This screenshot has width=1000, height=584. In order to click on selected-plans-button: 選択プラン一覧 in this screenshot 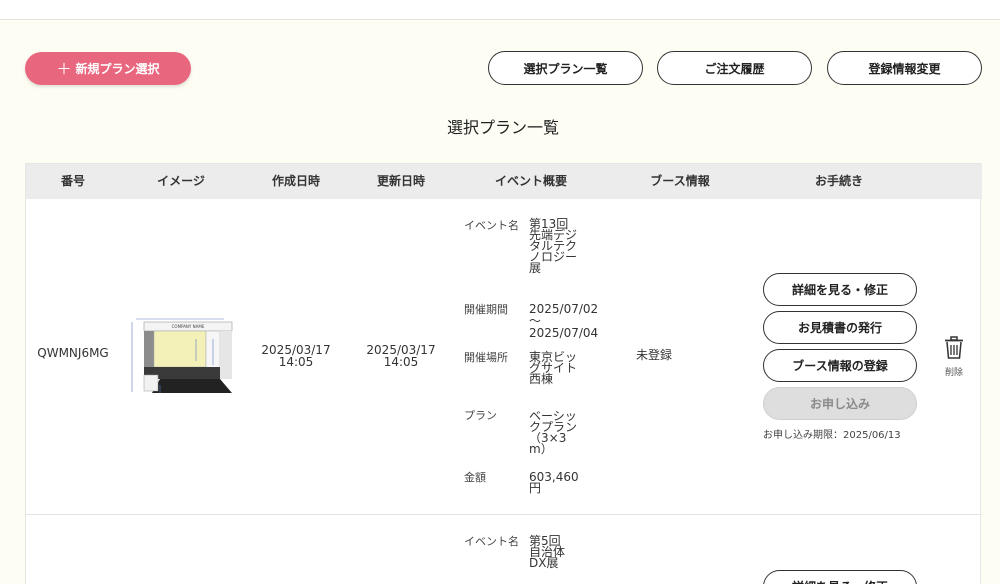, I will do `click(565, 68)`.